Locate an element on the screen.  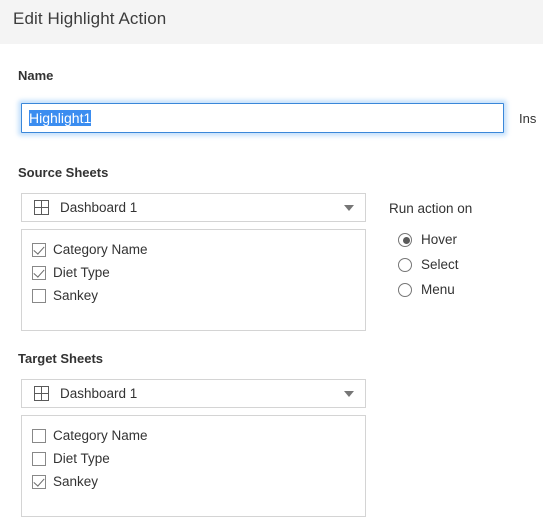
radio-option-menu: Menu is located at coordinates (428, 289).